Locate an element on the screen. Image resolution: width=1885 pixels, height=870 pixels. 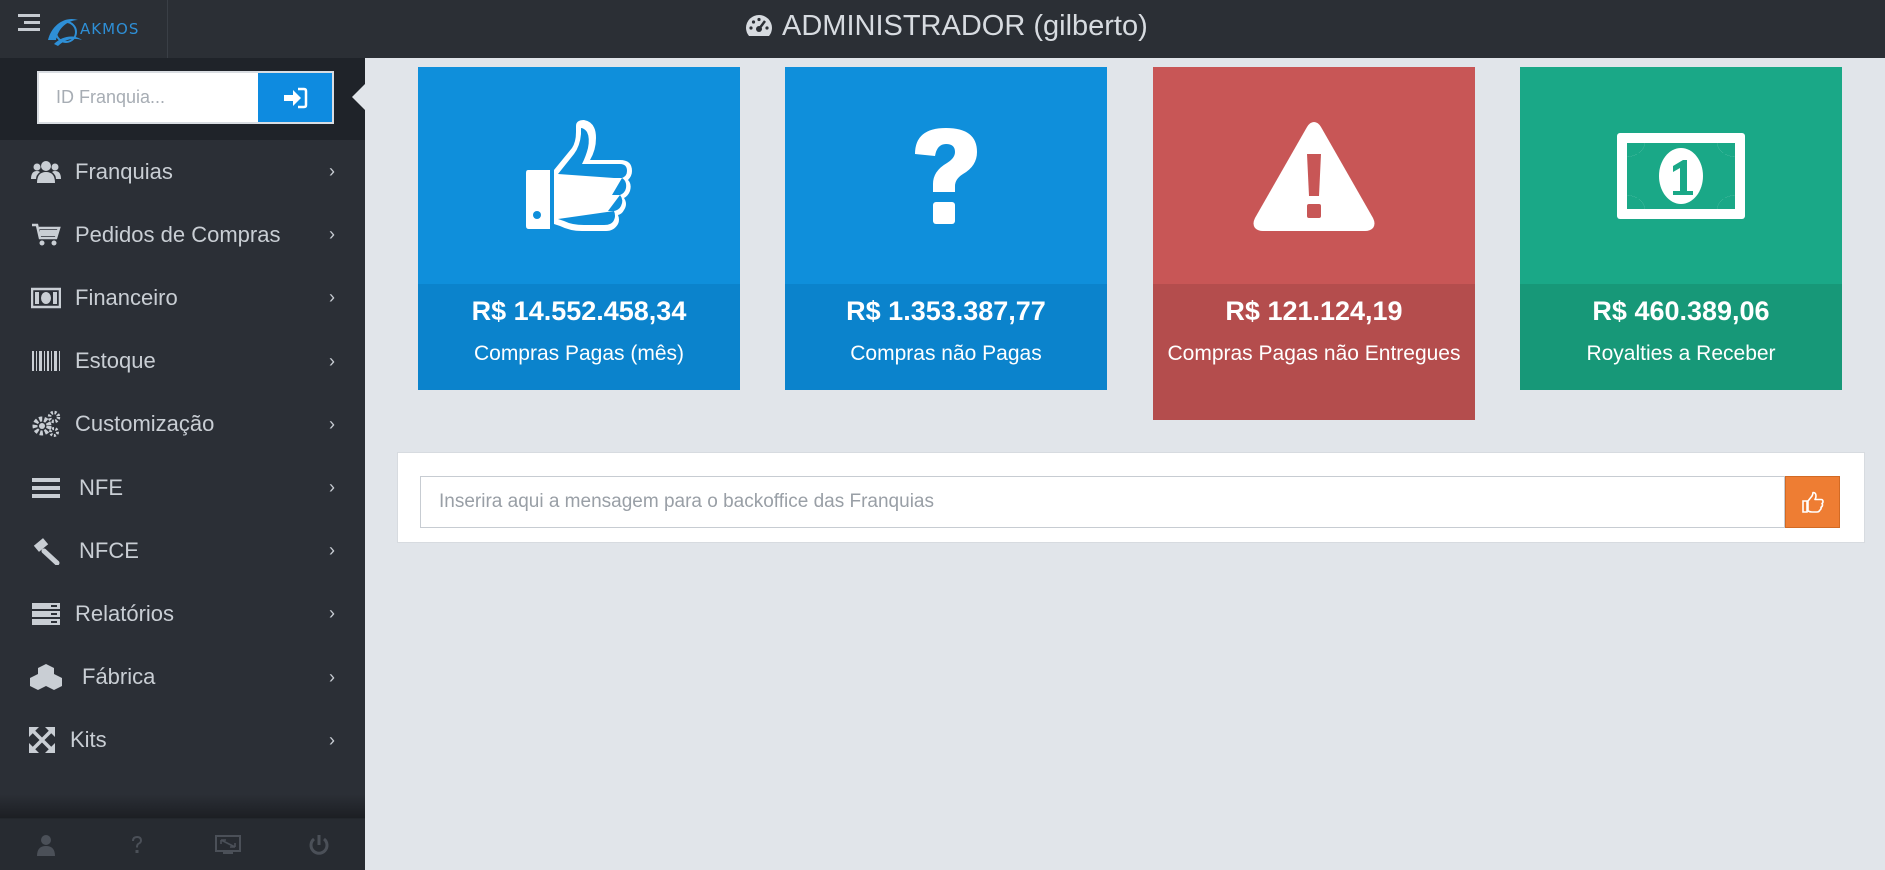
user-button is located at coordinates (45, 844).